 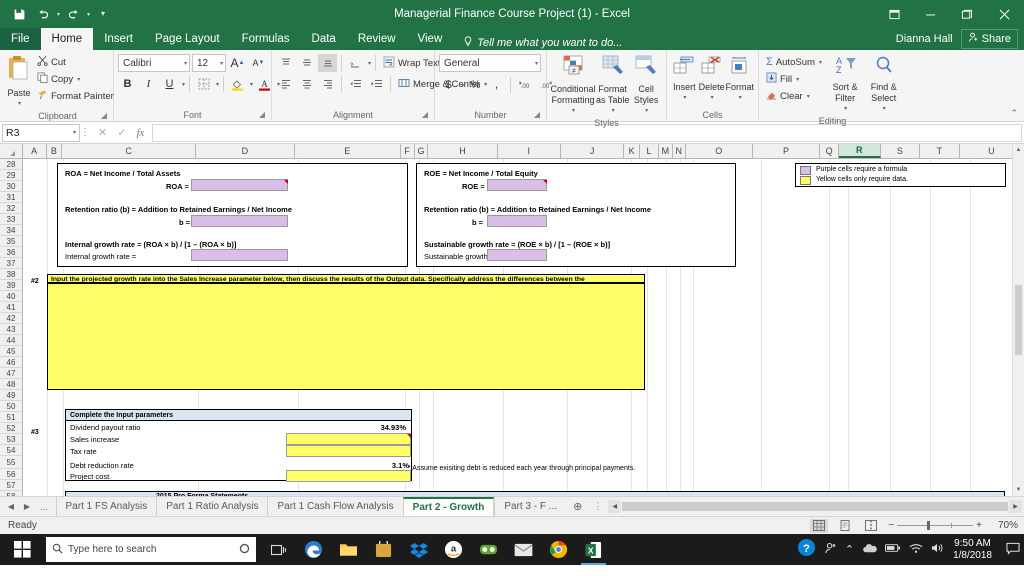 What do you see at coordinates (121, 132) in the screenshot?
I see `confirm-icon: ✓` at bounding box center [121, 132].